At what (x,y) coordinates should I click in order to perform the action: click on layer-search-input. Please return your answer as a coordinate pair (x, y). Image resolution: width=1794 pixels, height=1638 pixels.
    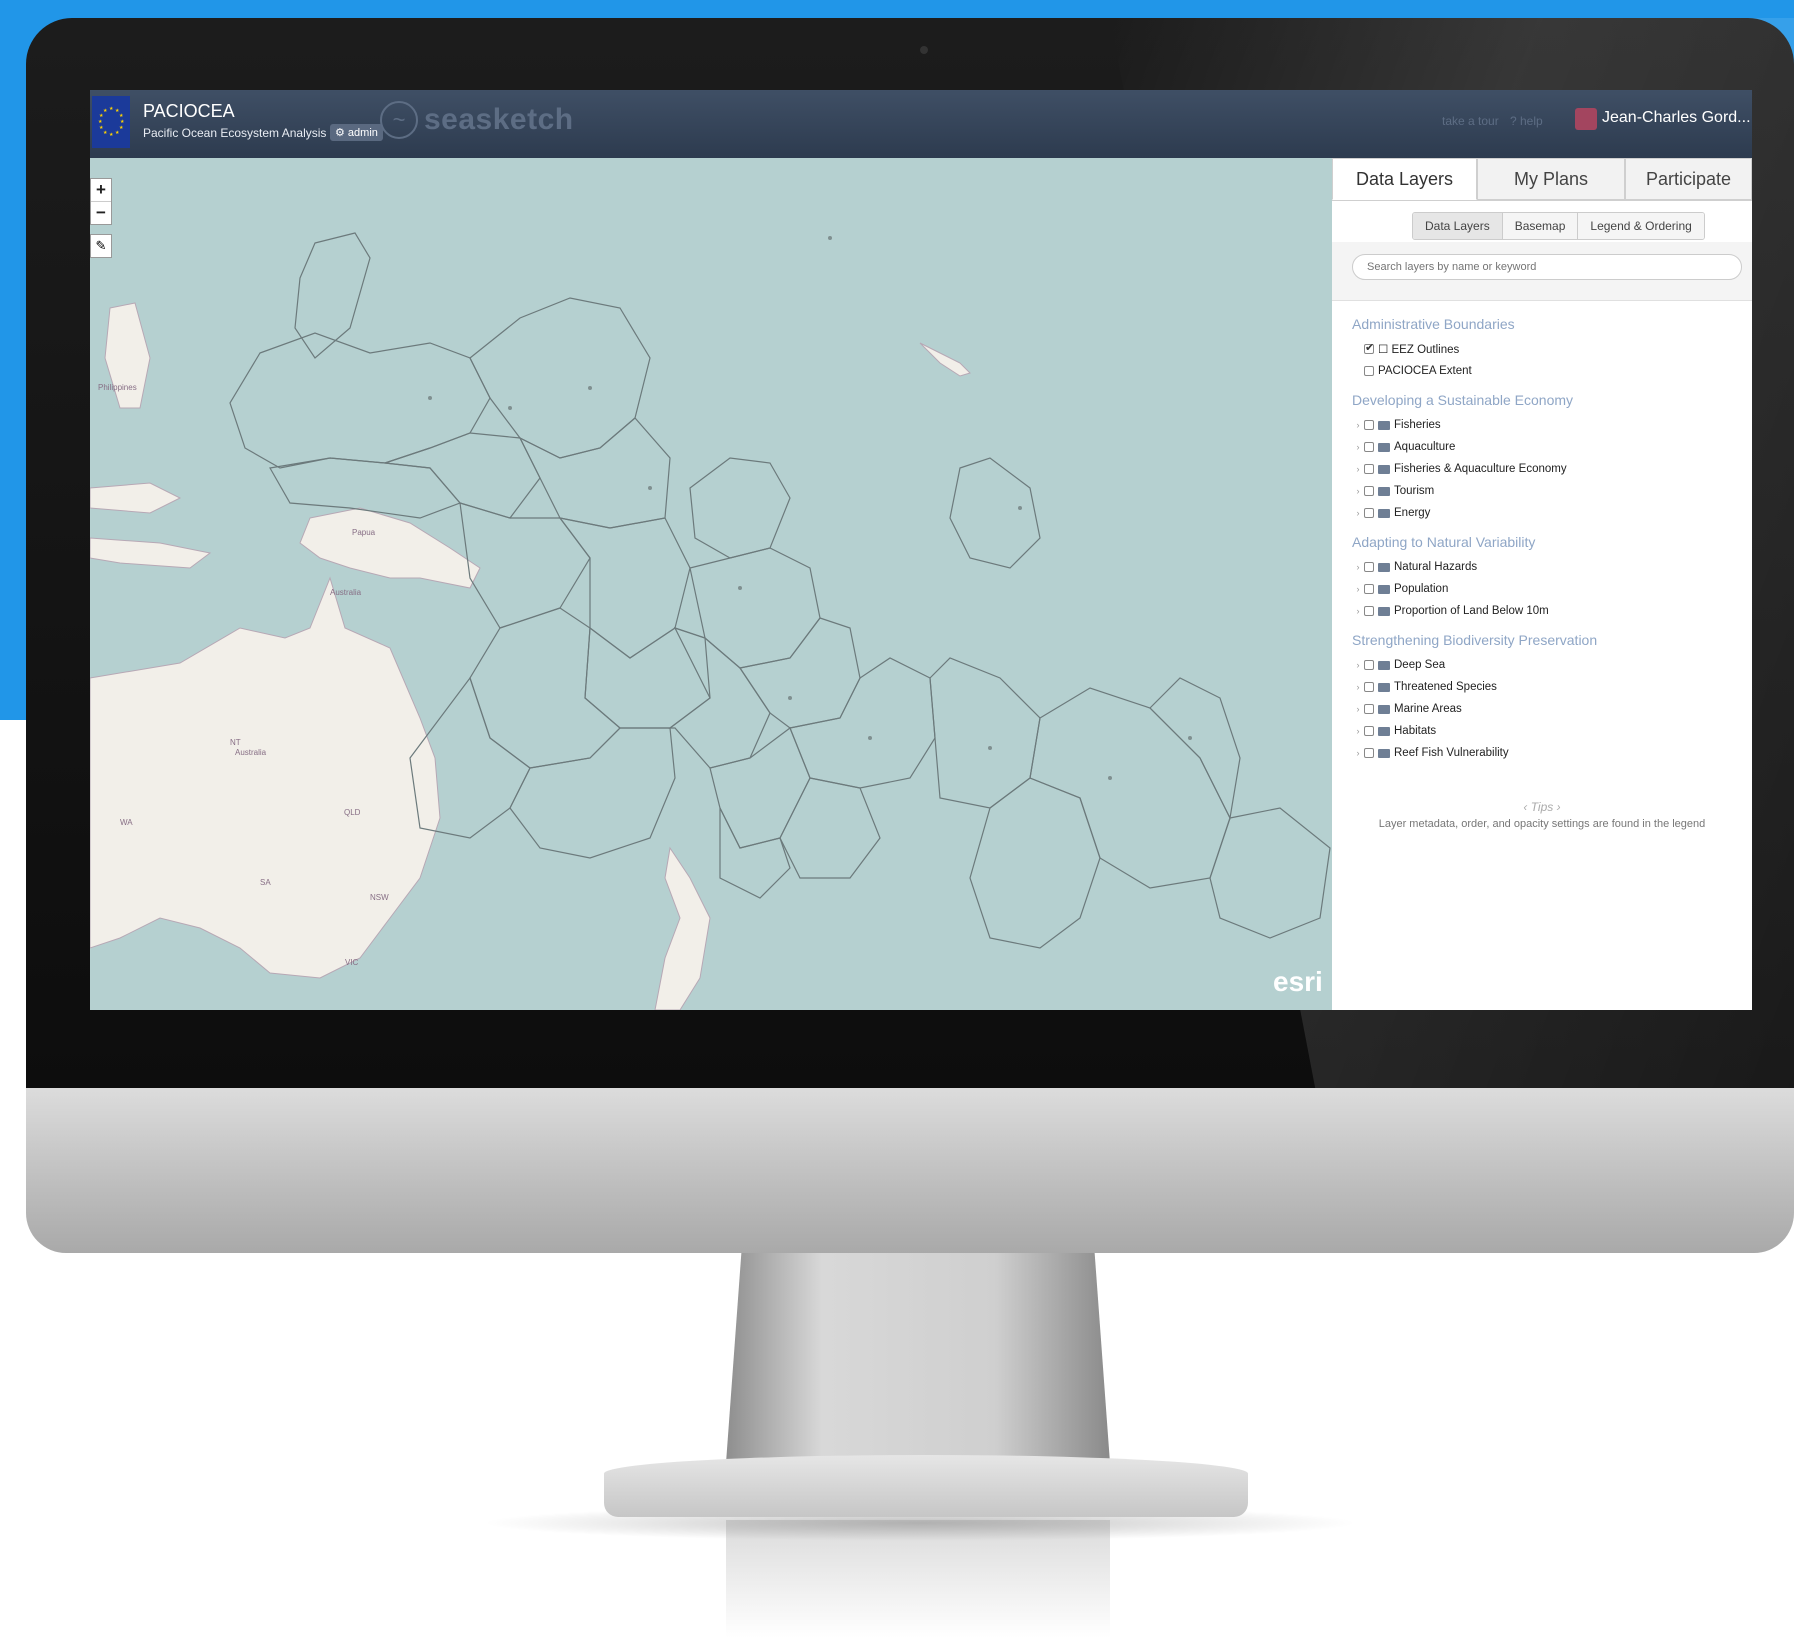
    Looking at the image, I should click on (1547, 267).